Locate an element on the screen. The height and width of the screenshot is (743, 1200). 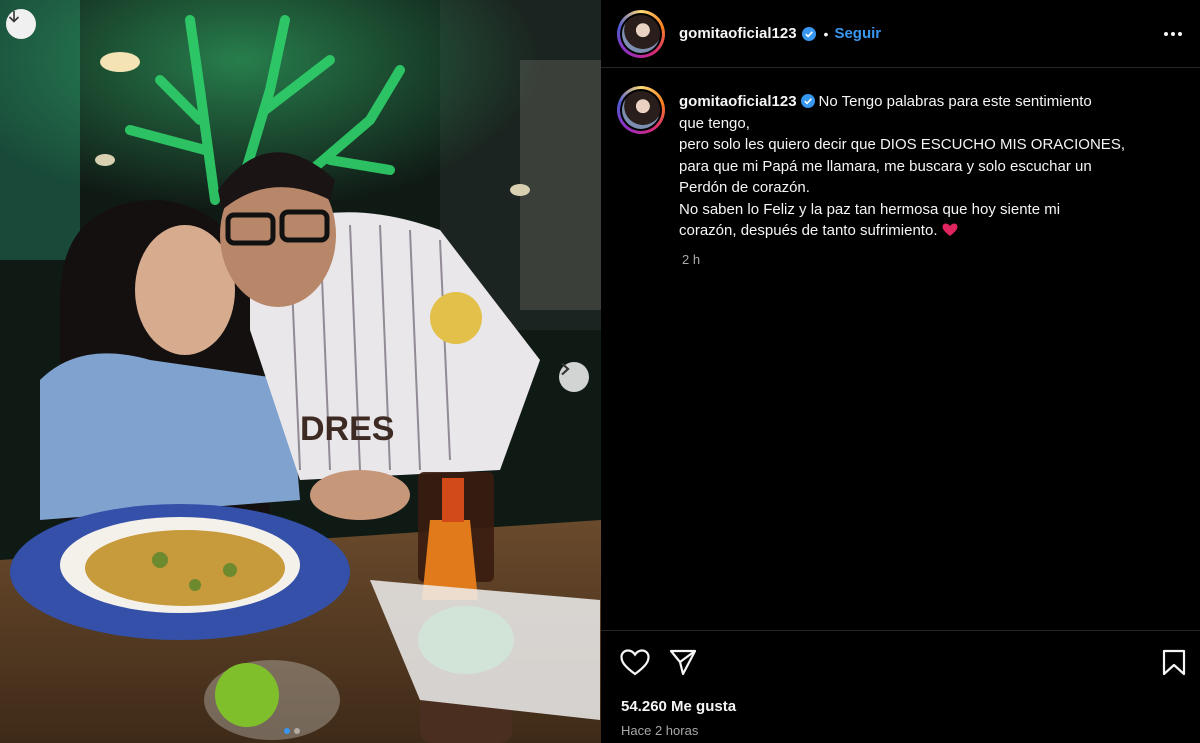
caption-timestamp: 2 h is located at coordinates (691, 259).